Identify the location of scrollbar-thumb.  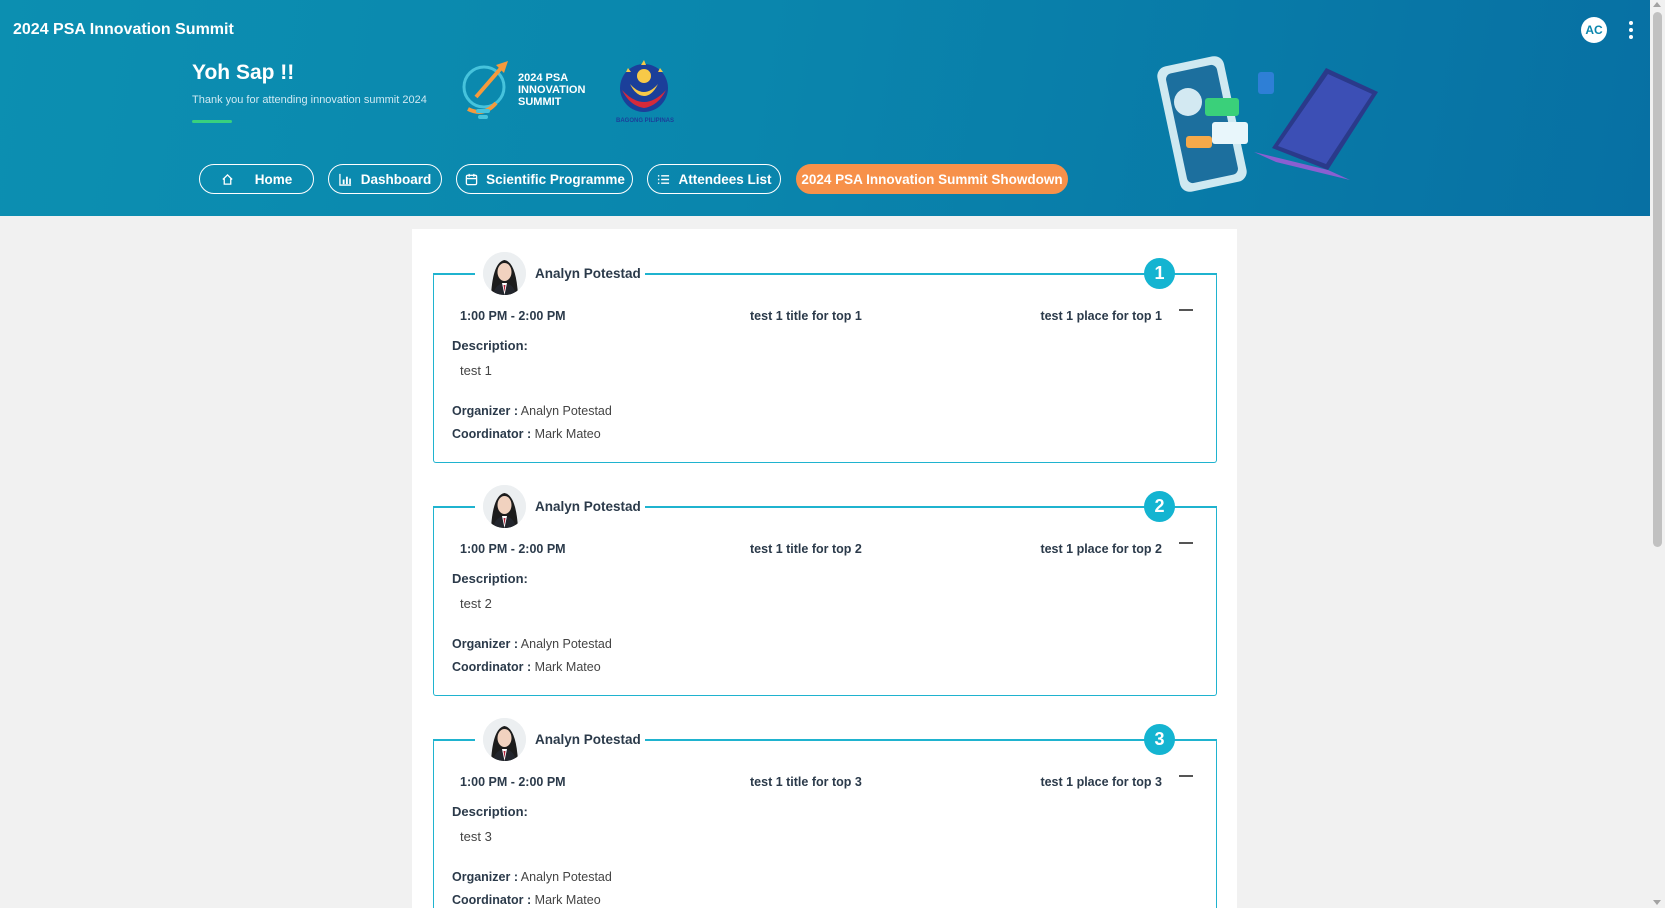
(1657, 279).